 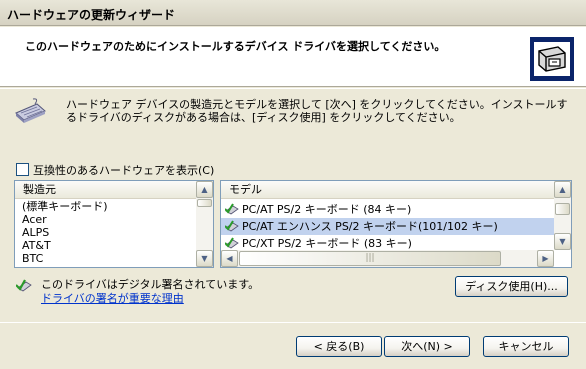 What do you see at coordinates (552, 59) in the screenshot?
I see `hardware-install-icon` at bounding box center [552, 59].